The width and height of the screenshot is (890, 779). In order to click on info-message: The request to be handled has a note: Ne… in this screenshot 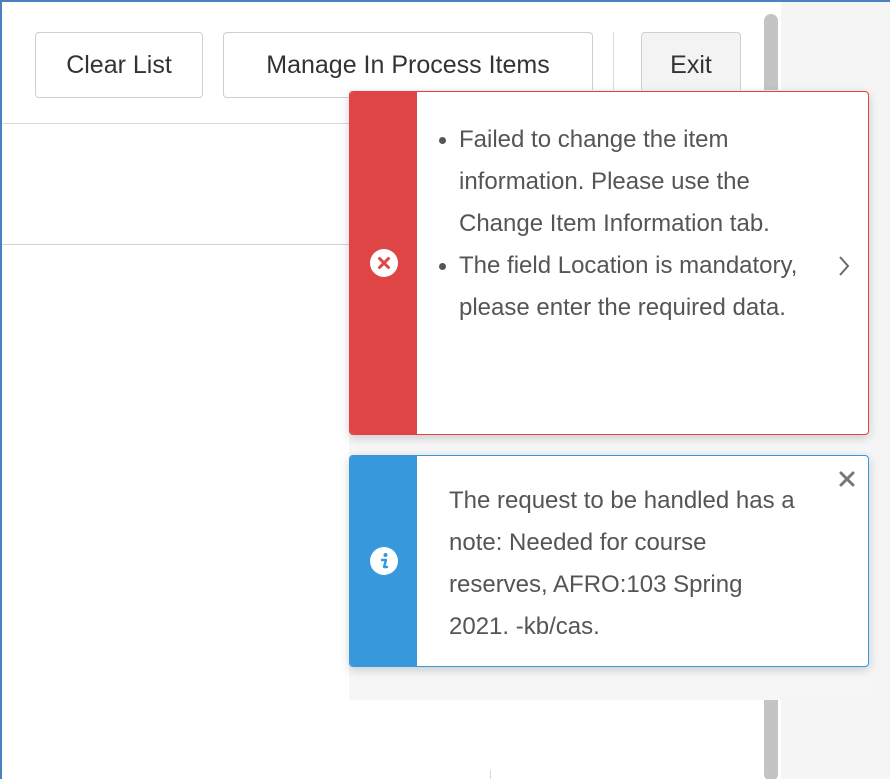, I will do `click(622, 563)`.